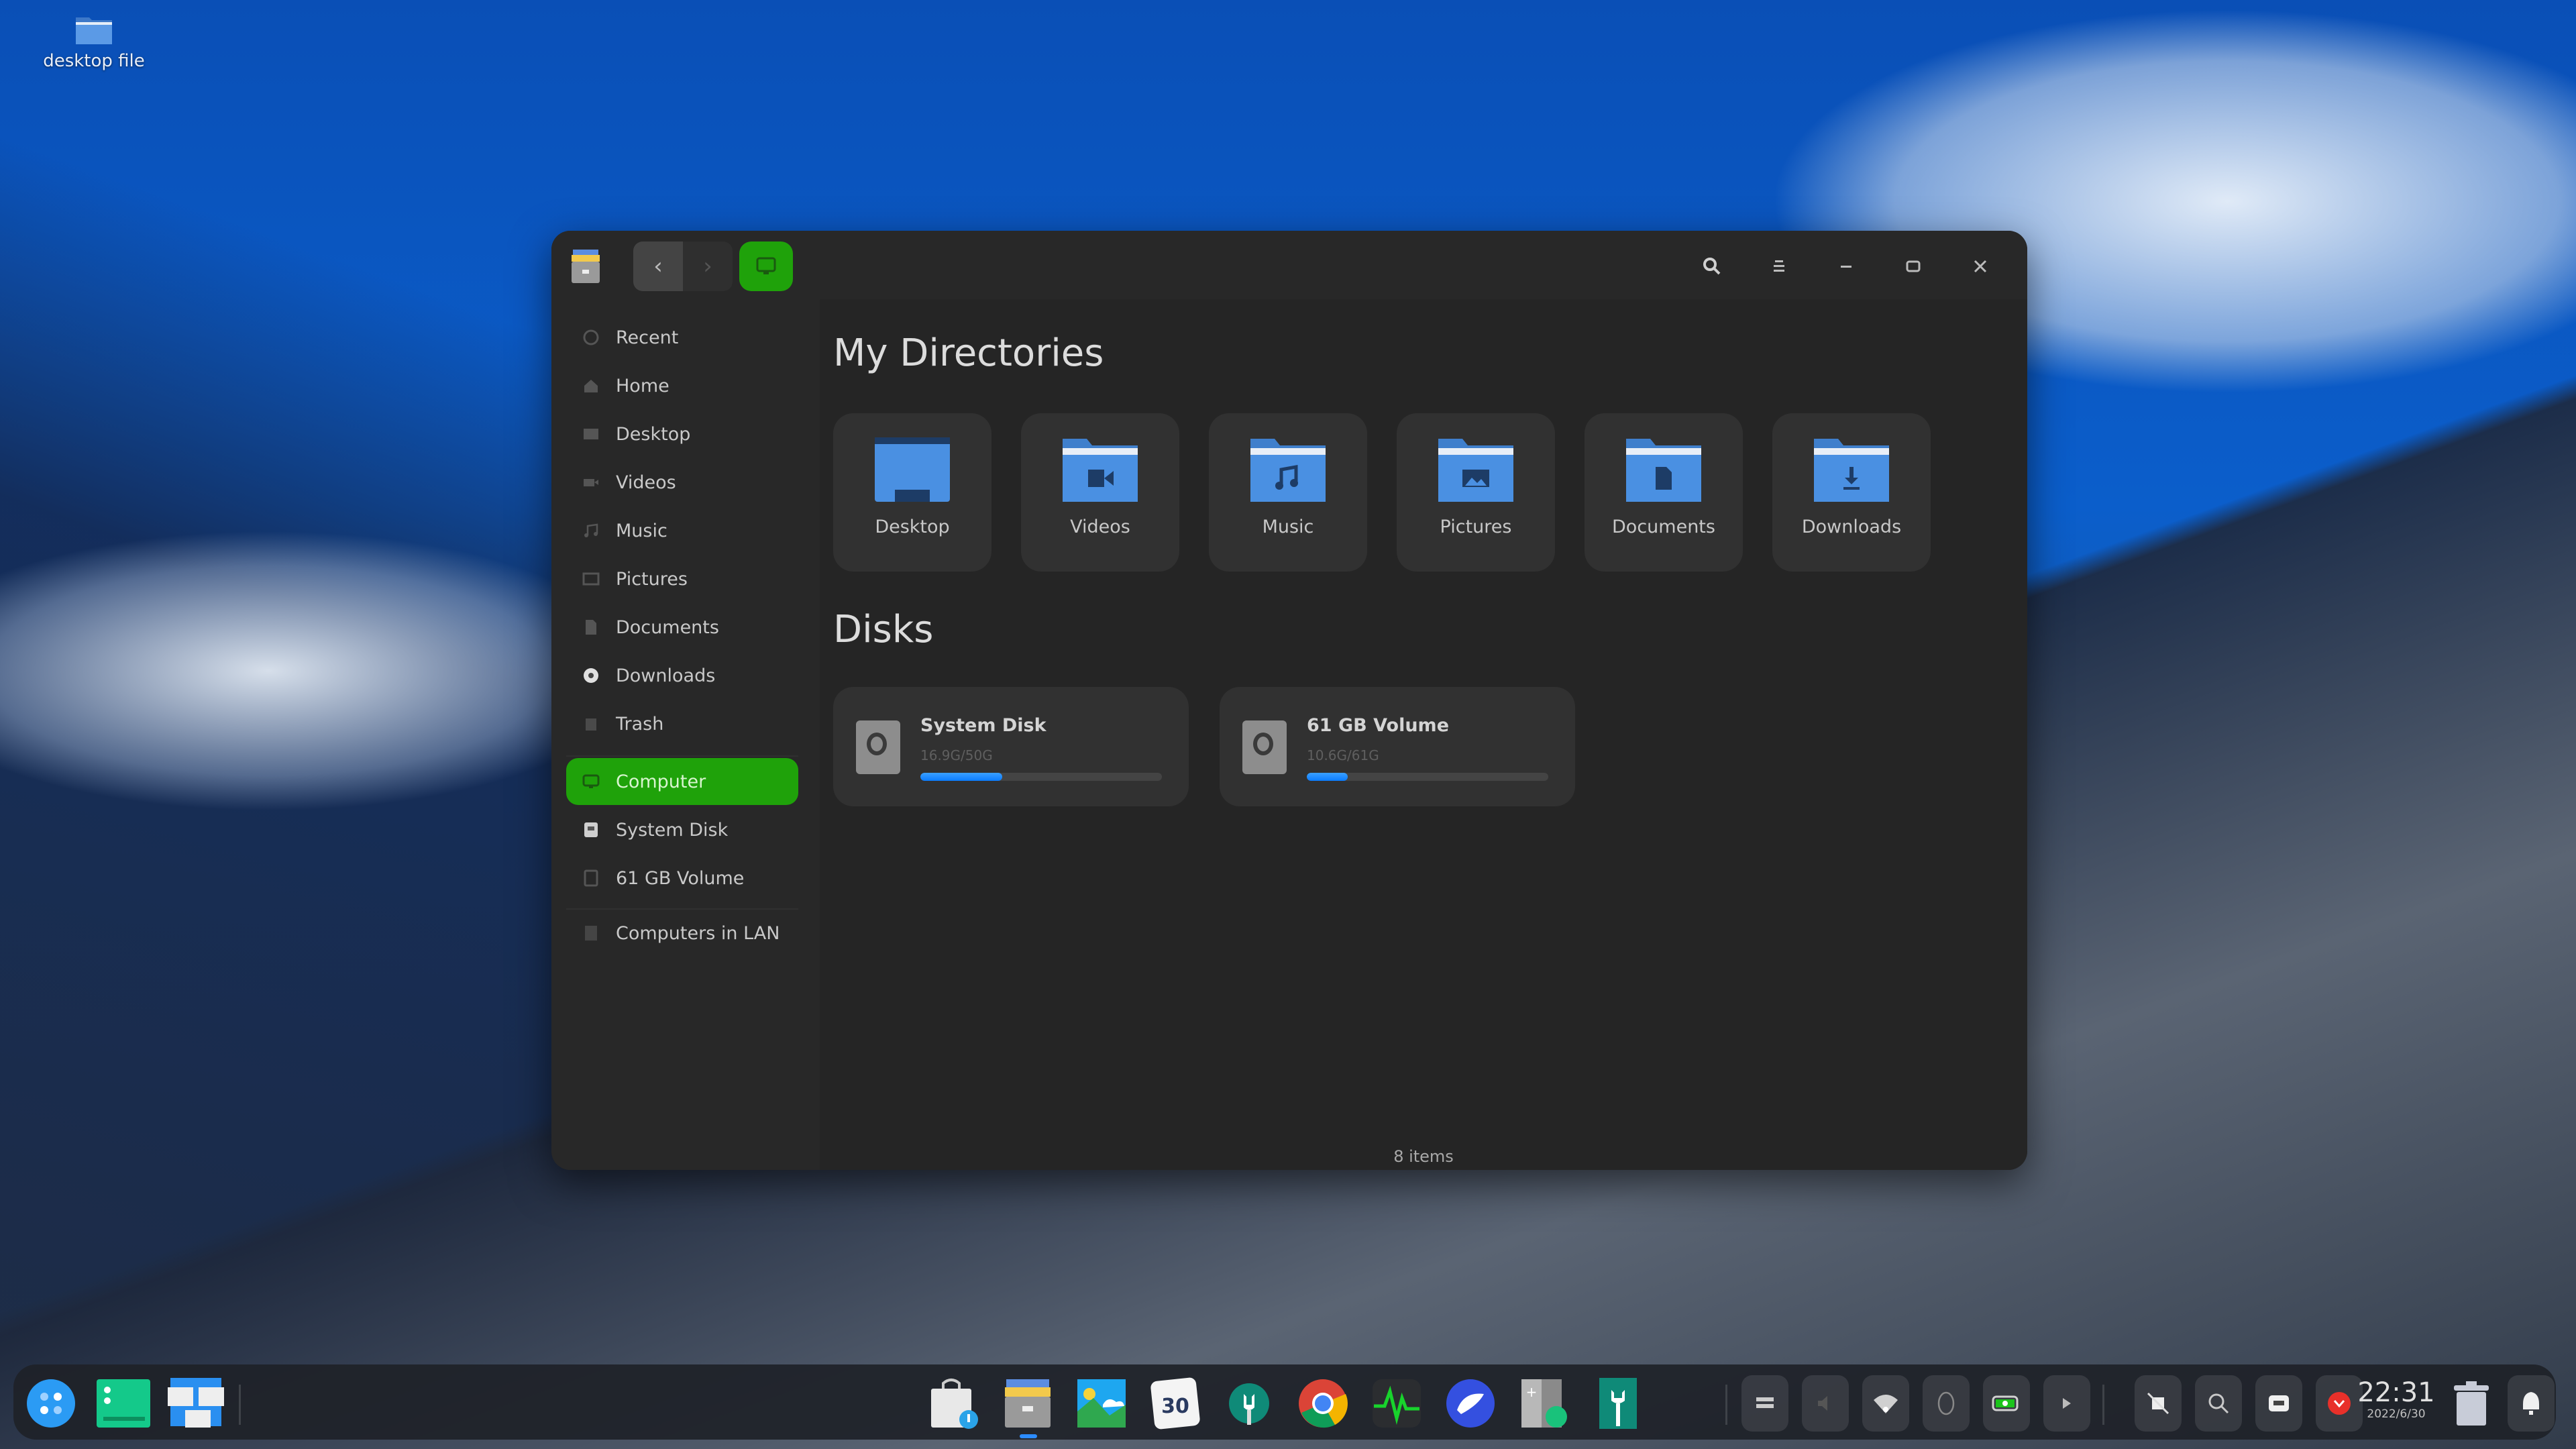 This screenshot has height=1449, width=2576. What do you see at coordinates (682, 337) in the screenshot?
I see `sidebar-item-recent: Recent` at bounding box center [682, 337].